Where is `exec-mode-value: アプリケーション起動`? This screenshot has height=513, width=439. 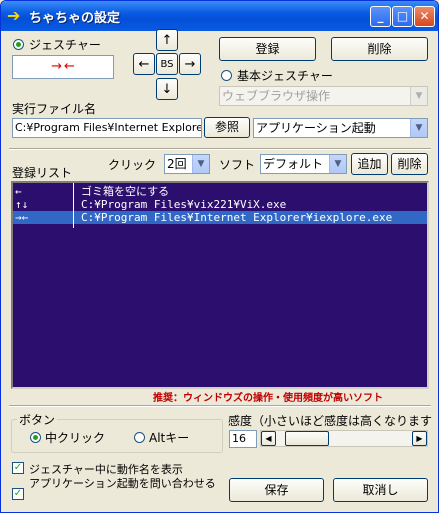
exec-mode-value: アプリケーション起動 is located at coordinates (316, 128).